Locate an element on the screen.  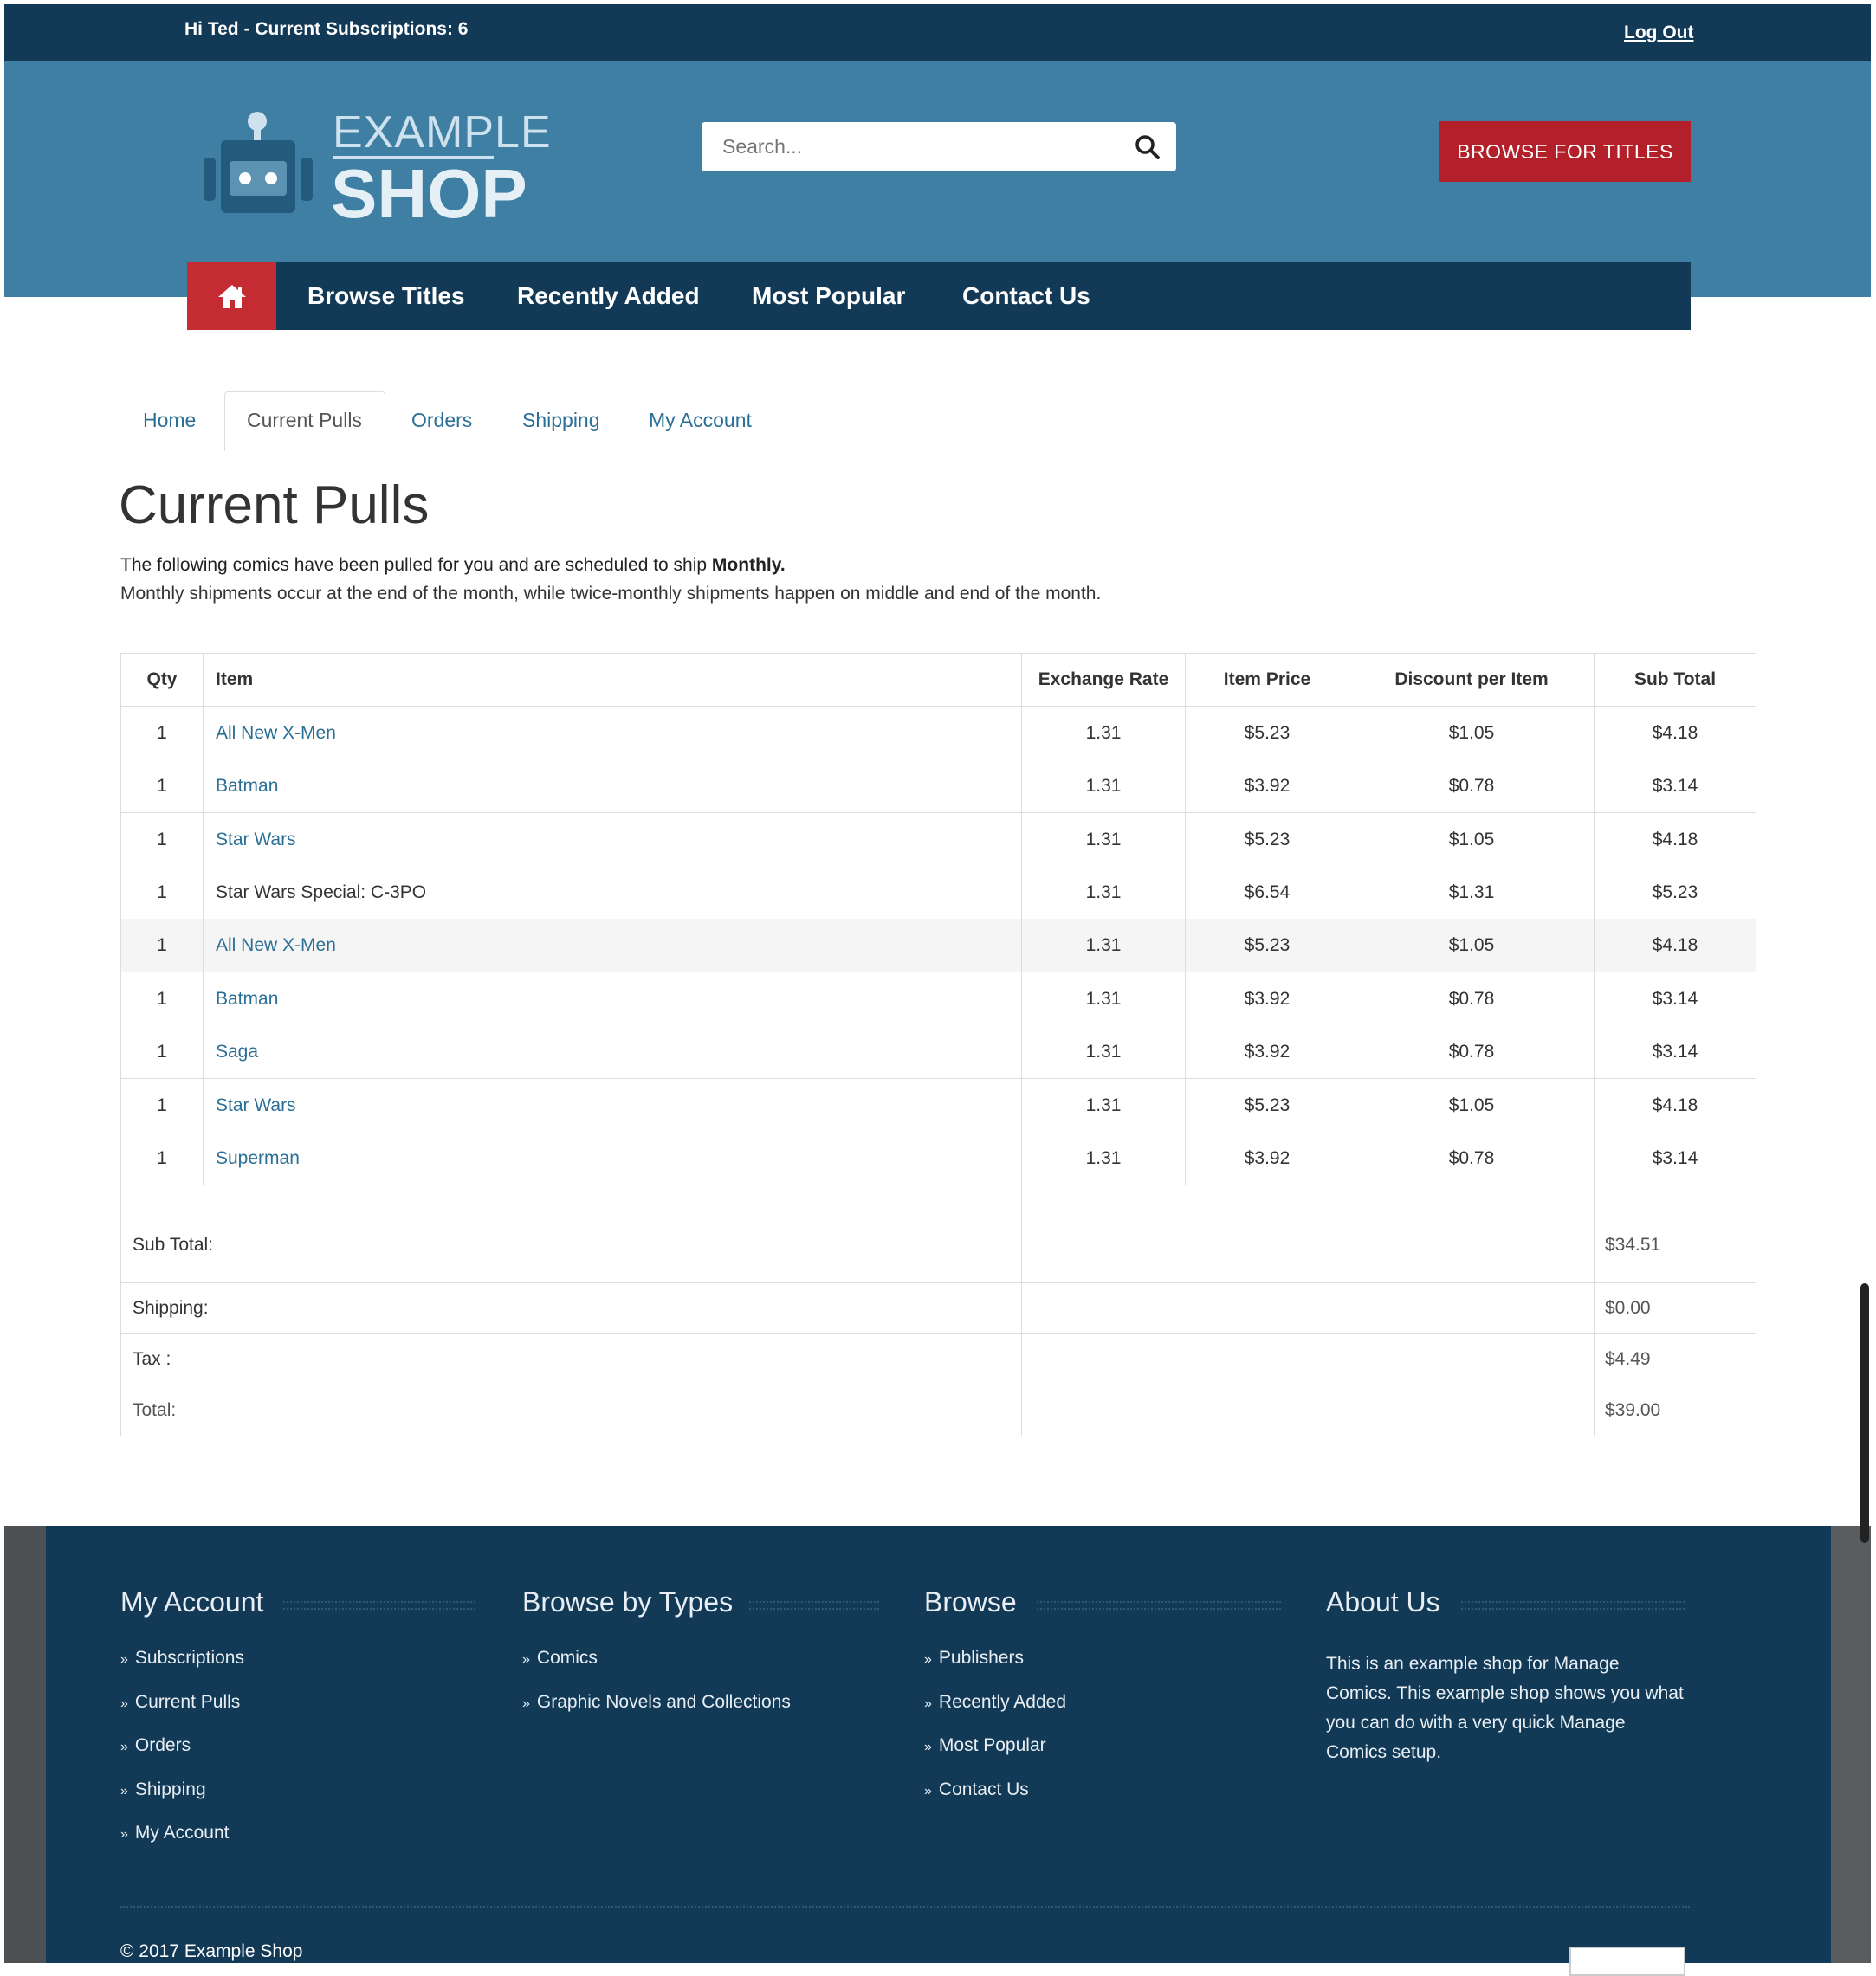
discount-cell: $1.31 is located at coordinates (1472, 893).